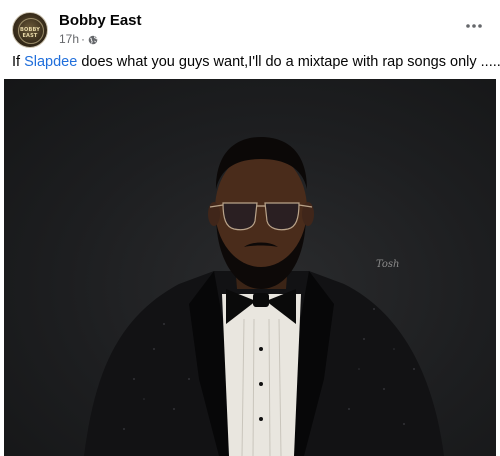 Image resolution: width=500 pixels, height=456 pixels. Describe the element at coordinates (250, 29) in the screenshot. I see `post-header: BOBBY EAST Bobby East 17h ·` at that location.